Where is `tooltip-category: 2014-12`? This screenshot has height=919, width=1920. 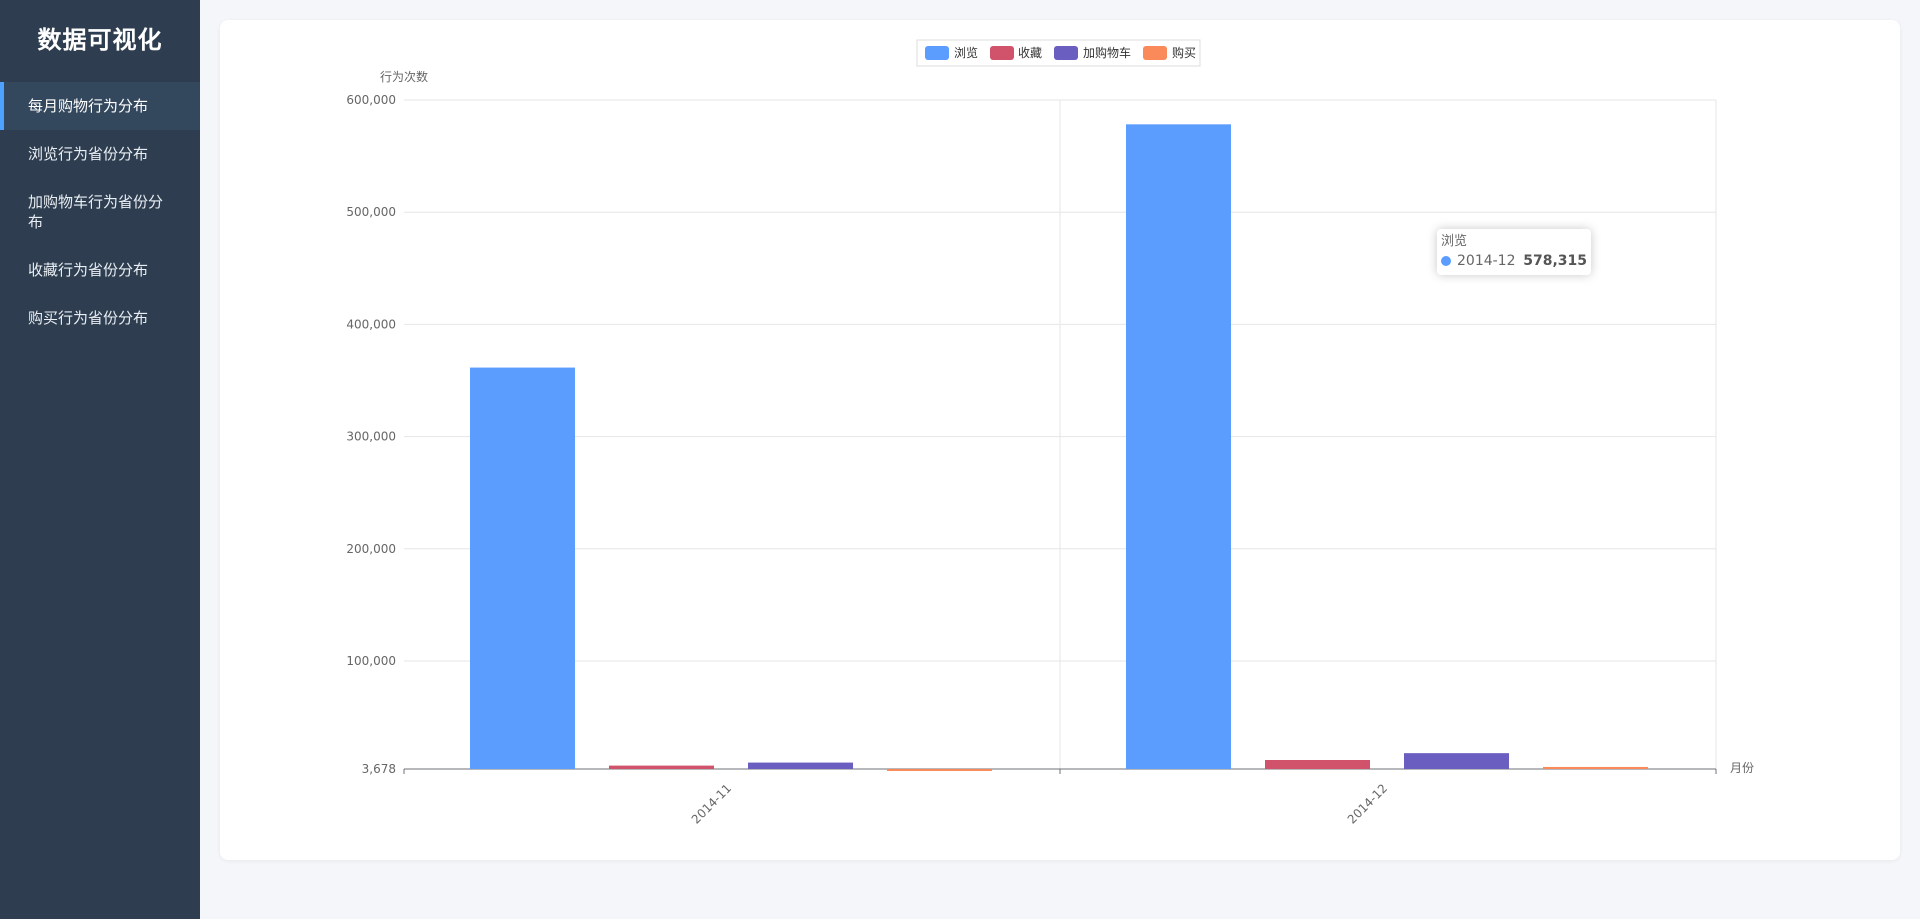
tooltip-category: 2014-12 is located at coordinates (1486, 261).